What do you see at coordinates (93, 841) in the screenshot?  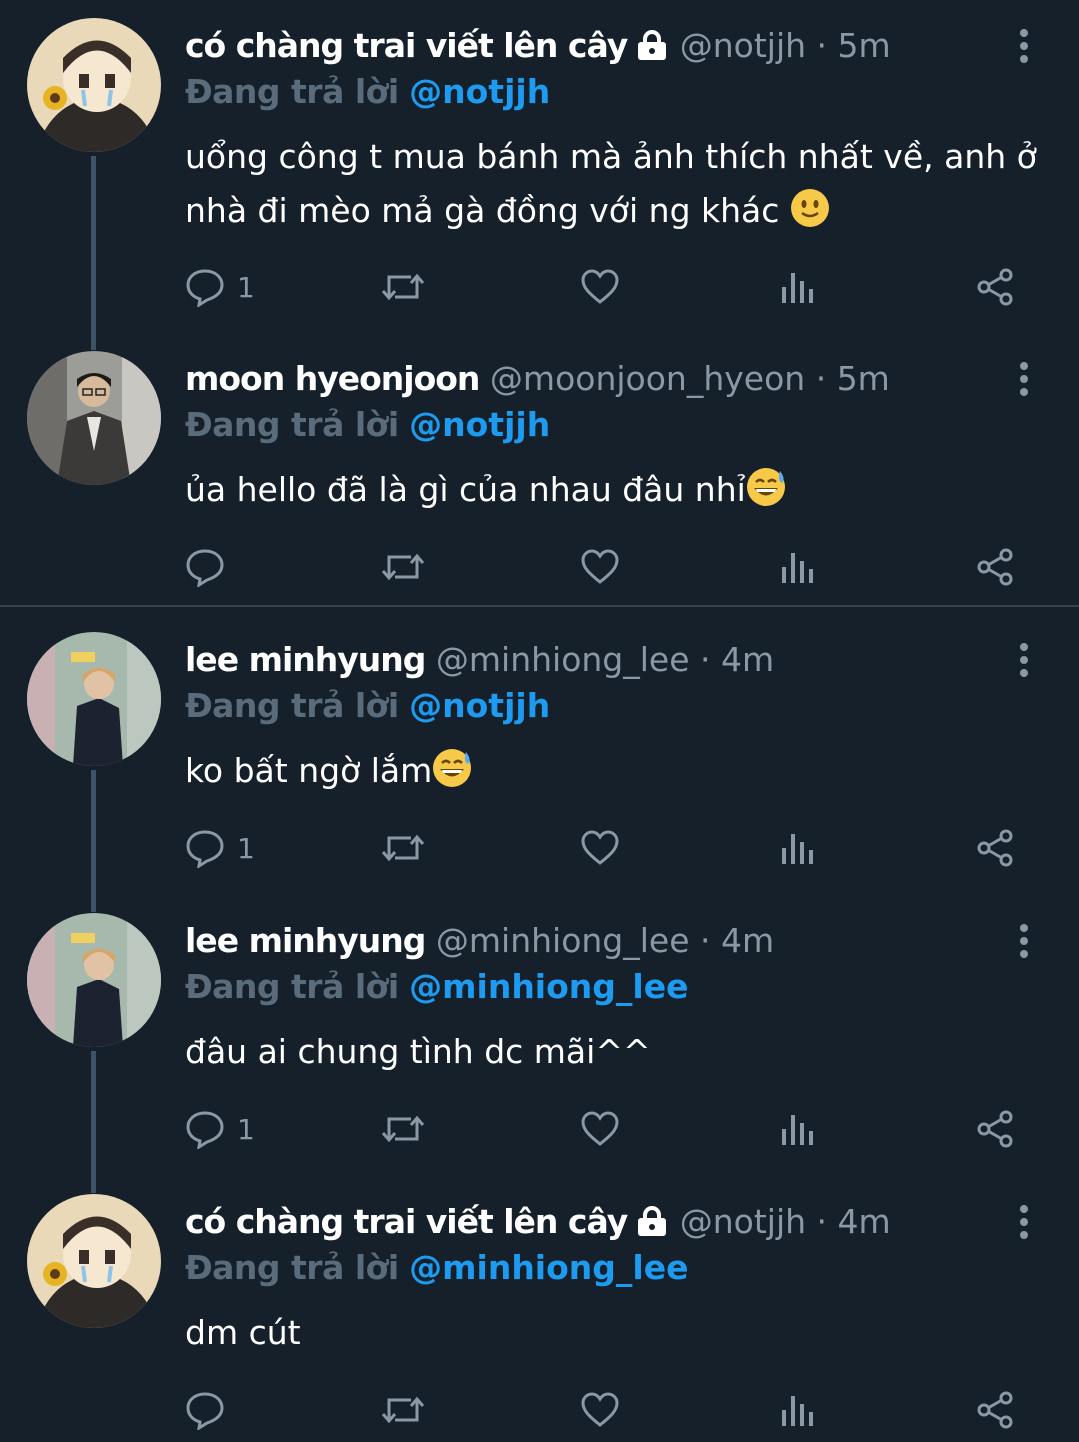 I see `thread-connector` at bounding box center [93, 841].